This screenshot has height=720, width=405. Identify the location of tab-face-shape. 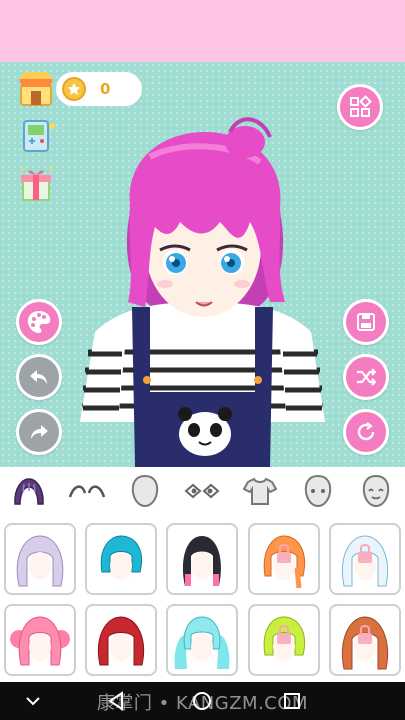
(145, 491).